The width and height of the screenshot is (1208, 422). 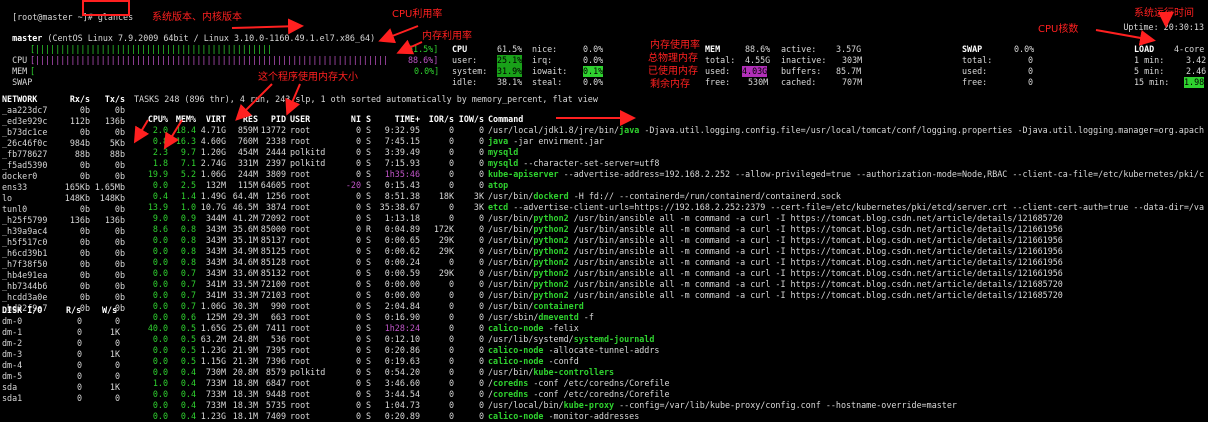 What do you see at coordinates (398, 34) in the screenshot?
I see `arrow-cpu-usage` at bounding box center [398, 34].